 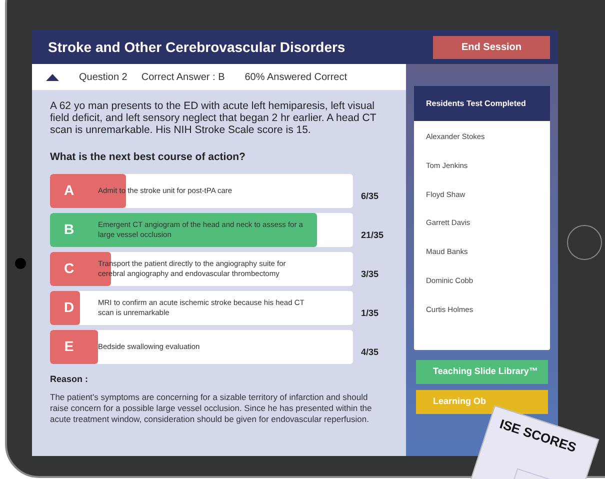 I want to click on option-letter: E, so click(x=69, y=346).